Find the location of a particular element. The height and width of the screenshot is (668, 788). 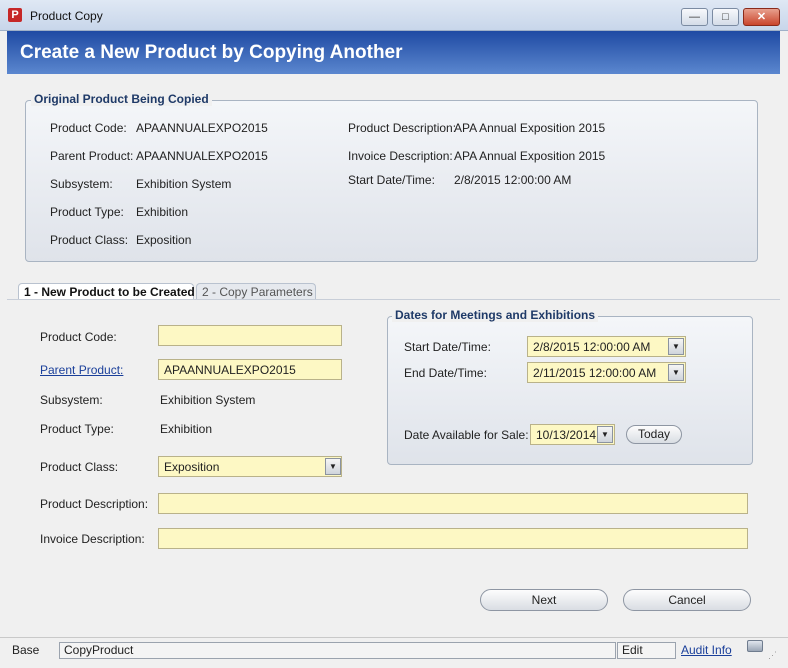

today-button: Today is located at coordinates (654, 434).